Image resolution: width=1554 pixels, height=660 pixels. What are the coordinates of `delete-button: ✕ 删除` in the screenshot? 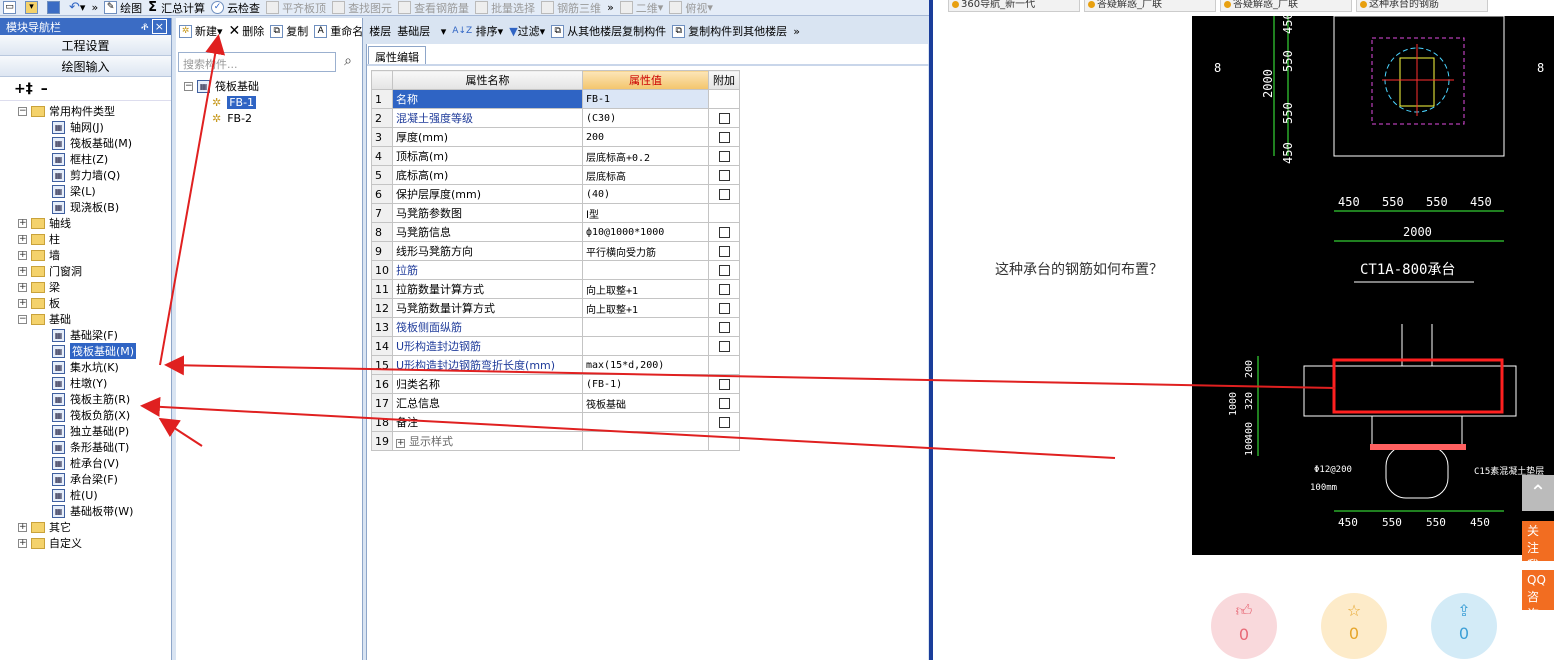 It's located at (247, 31).